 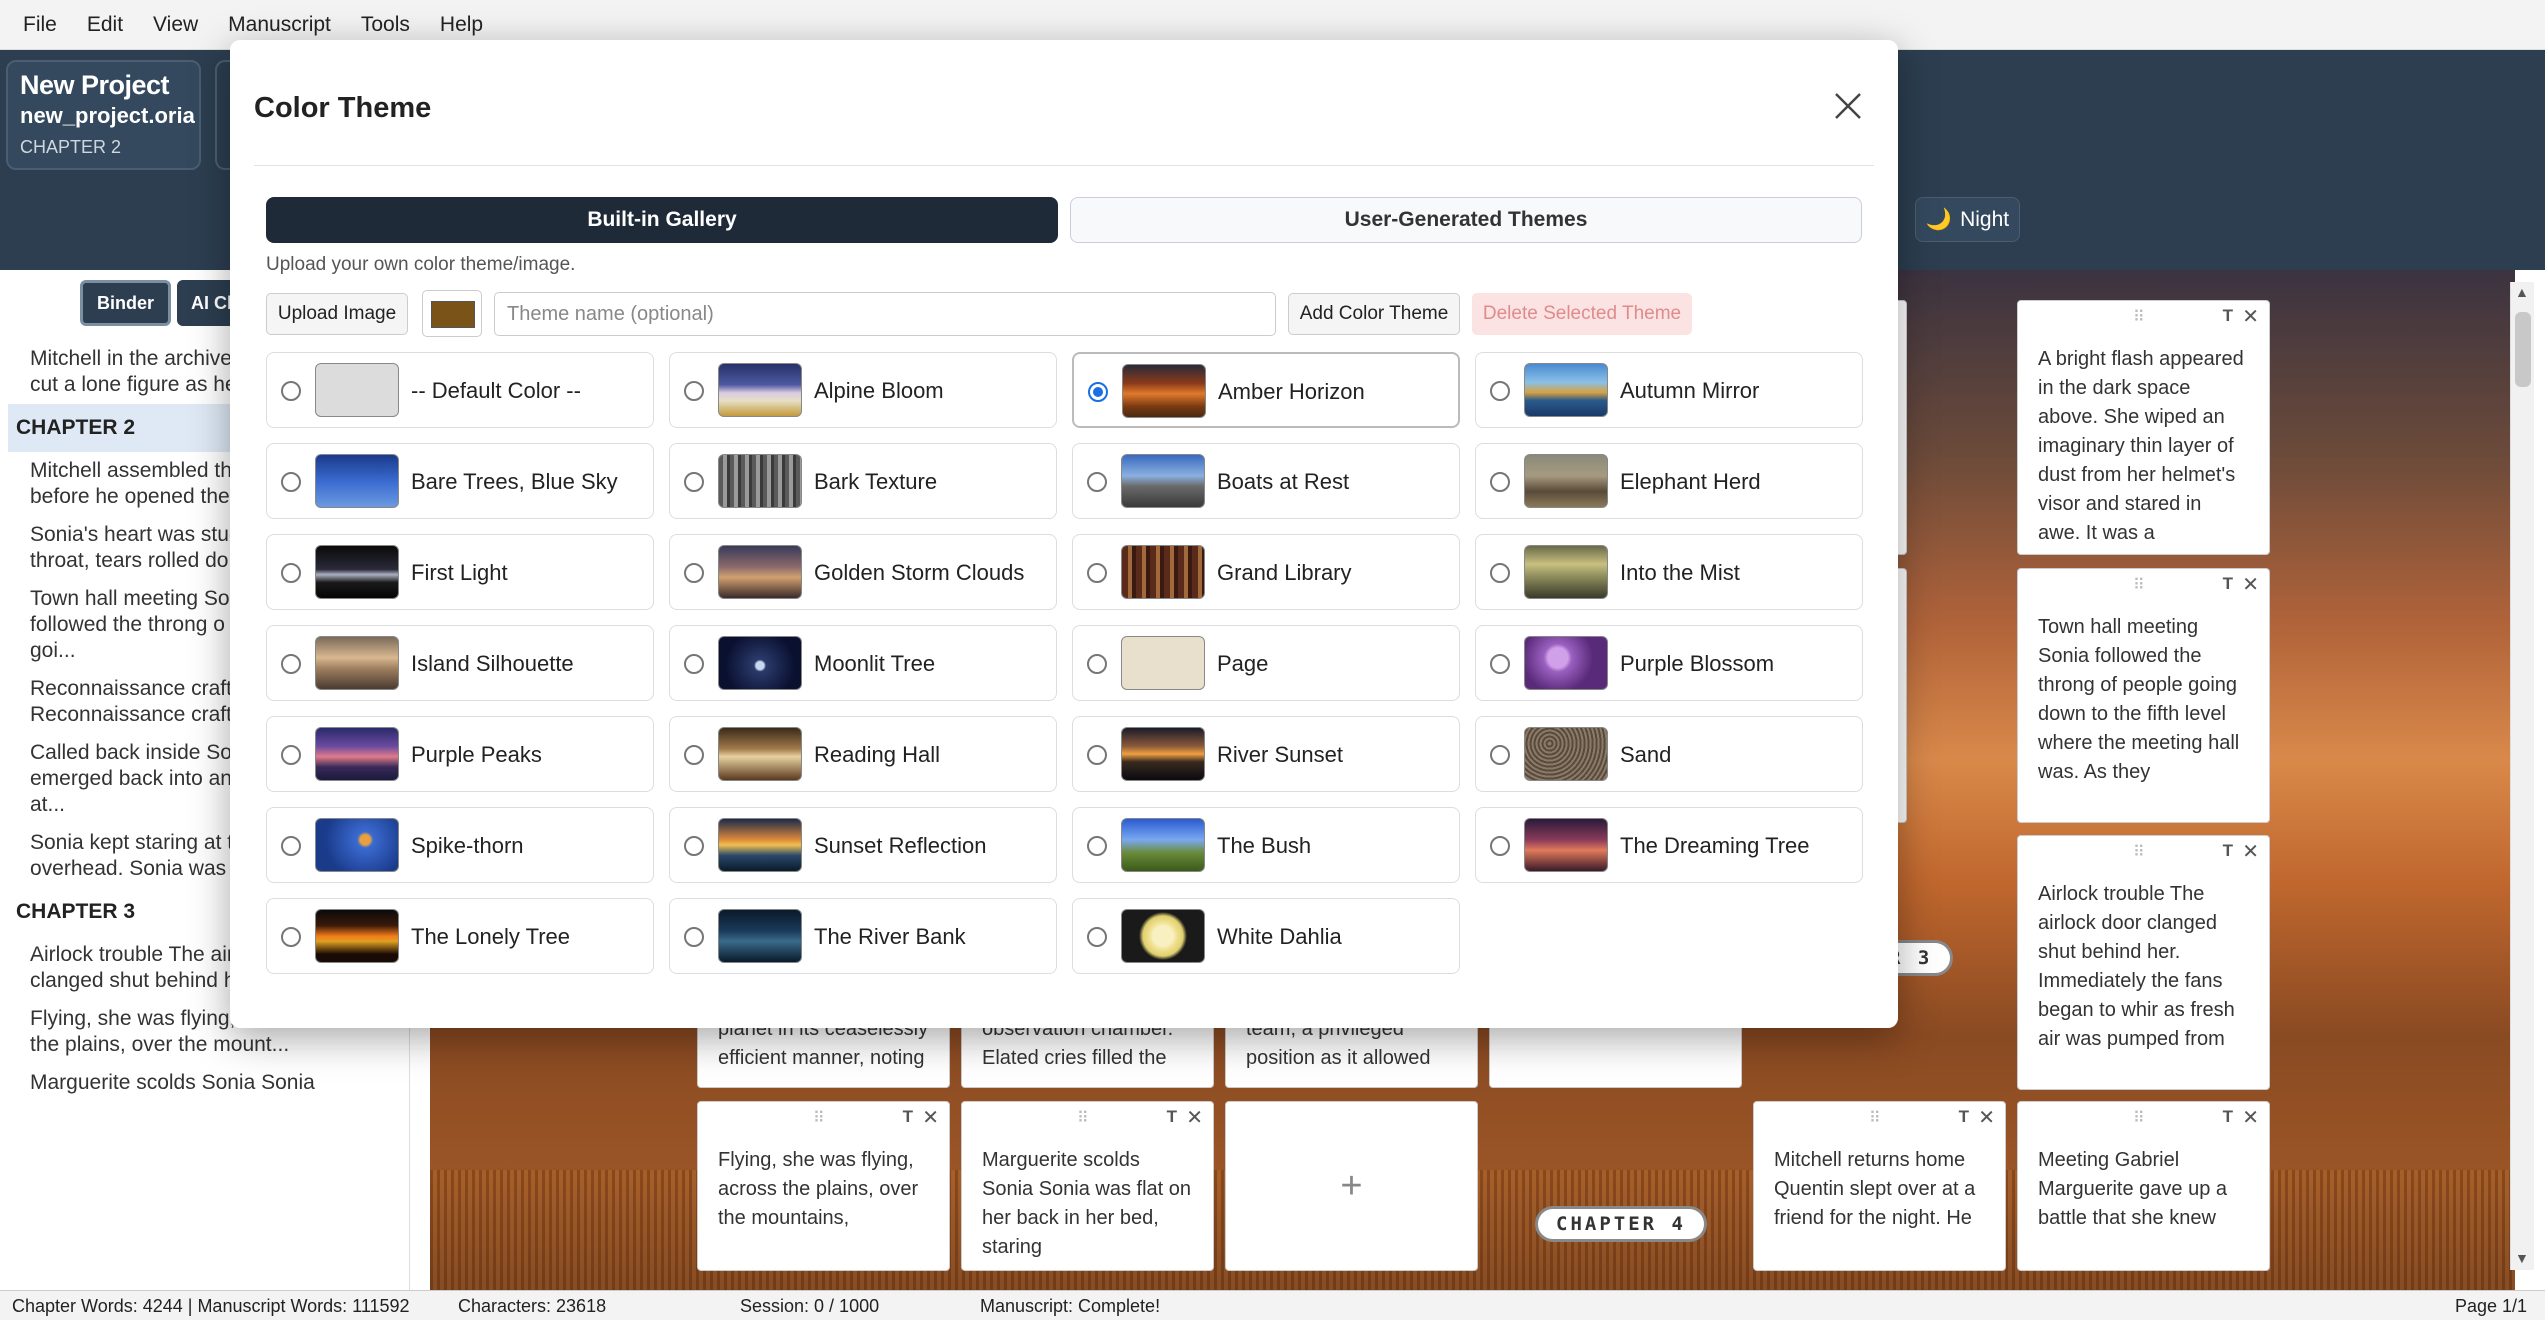 I want to click on tab-builtin-gallery: Built-in Gallery, so click(x=662, y=220).